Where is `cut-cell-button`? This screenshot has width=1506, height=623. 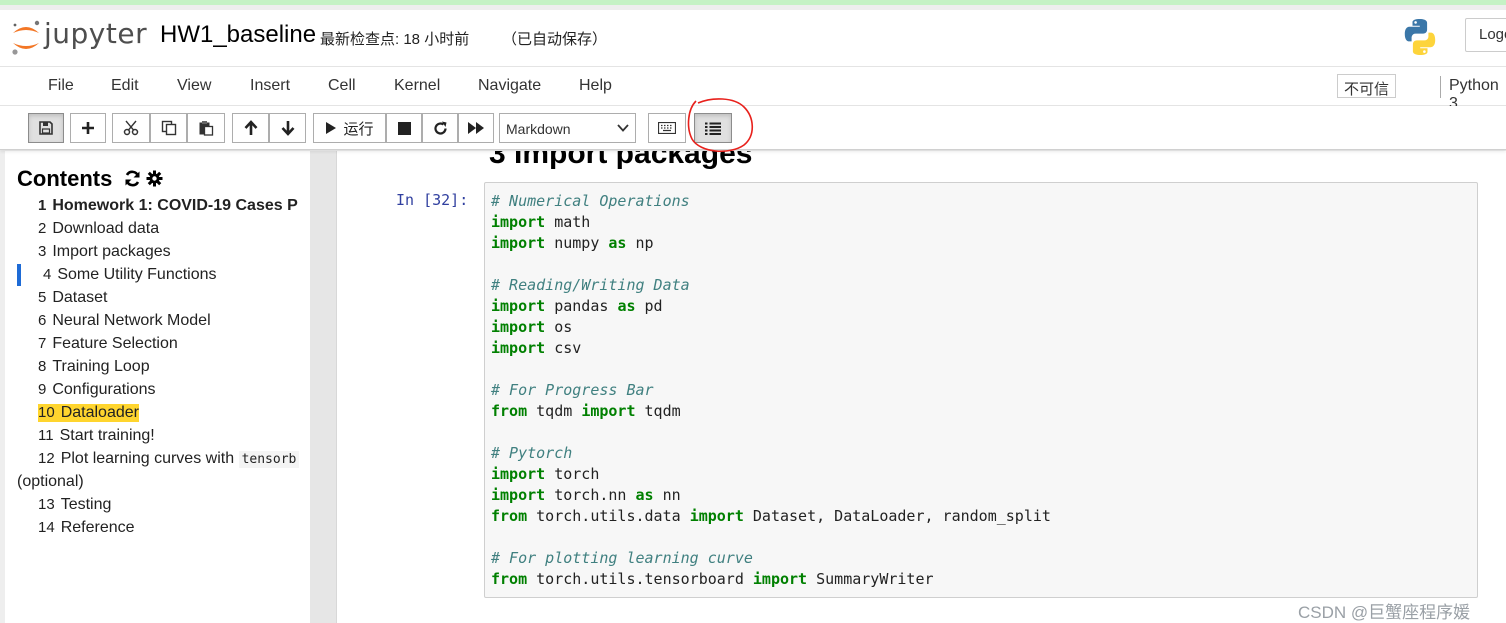
cut-cell-button is located at coordinates (131, 128).